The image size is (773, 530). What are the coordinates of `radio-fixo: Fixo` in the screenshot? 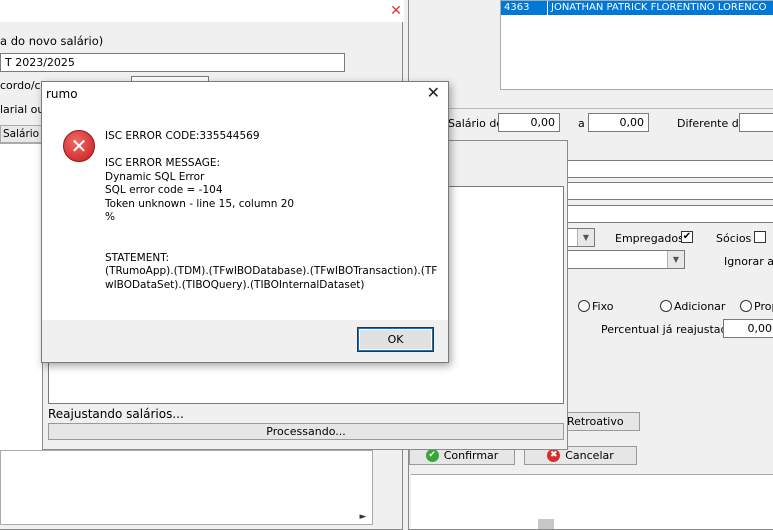 It's located at (595, 306).